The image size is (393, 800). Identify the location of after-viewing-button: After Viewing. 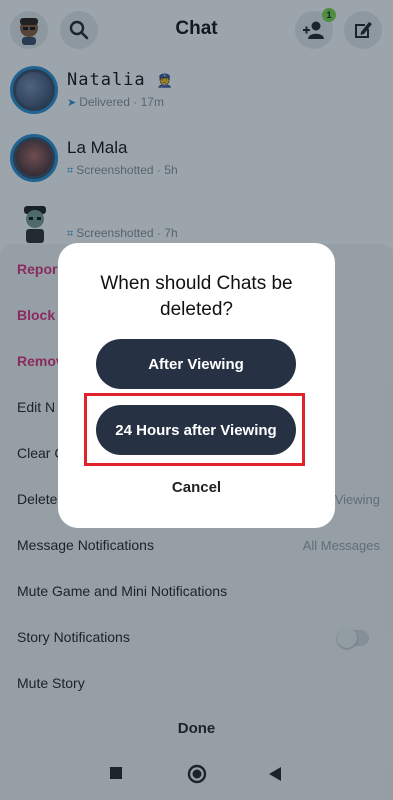
(196, 364).